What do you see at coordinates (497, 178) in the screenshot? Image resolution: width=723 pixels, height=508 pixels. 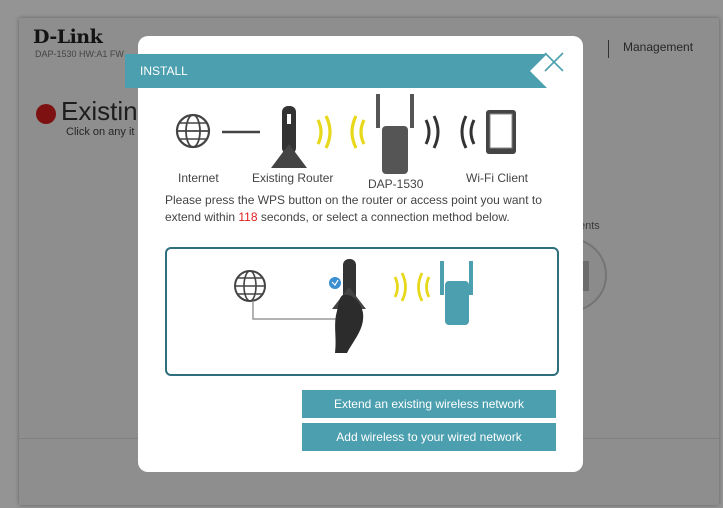 I see `wifi-client-label: Wi-Fi Client` at bounding box center [497, 178].